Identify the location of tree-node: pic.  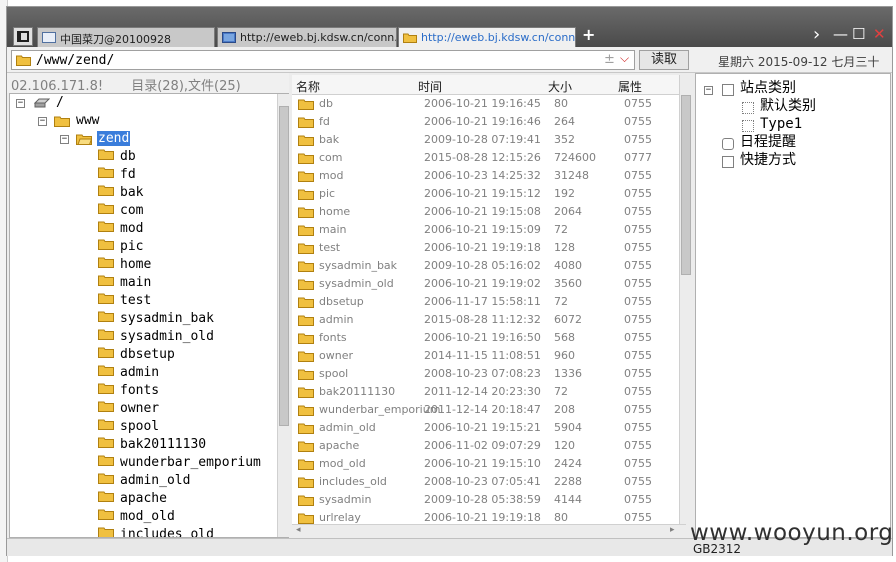
(121, 247).